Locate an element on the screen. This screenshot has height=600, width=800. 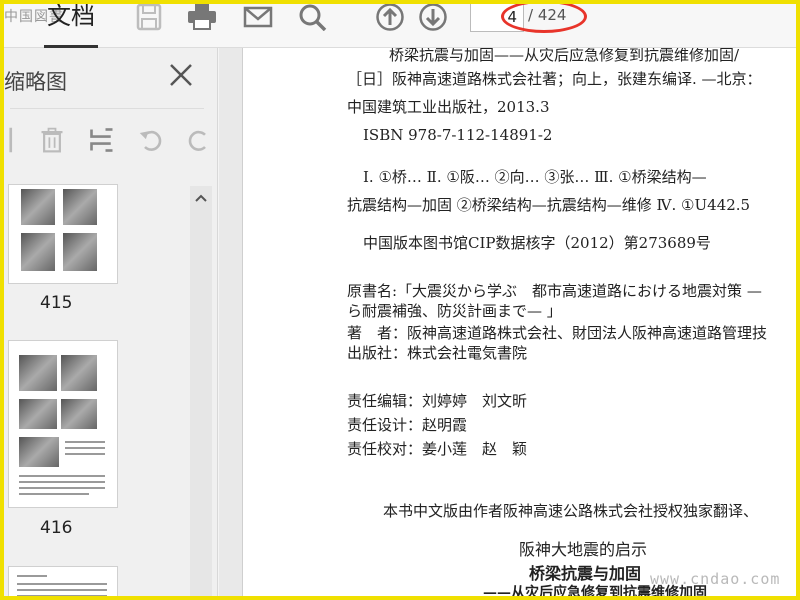
original-author-line: 著 者：阪神高速道路株式会社、財団法人阪神高速道路管理技 is located at coordinates (557, 333).